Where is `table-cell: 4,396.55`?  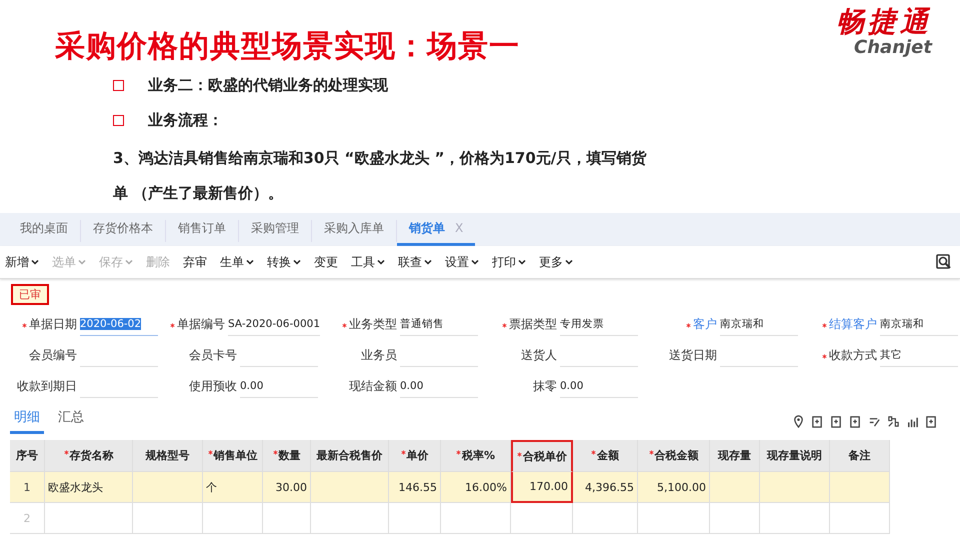
table-cell: 4,396.55 is located at coordinates (605, 487).